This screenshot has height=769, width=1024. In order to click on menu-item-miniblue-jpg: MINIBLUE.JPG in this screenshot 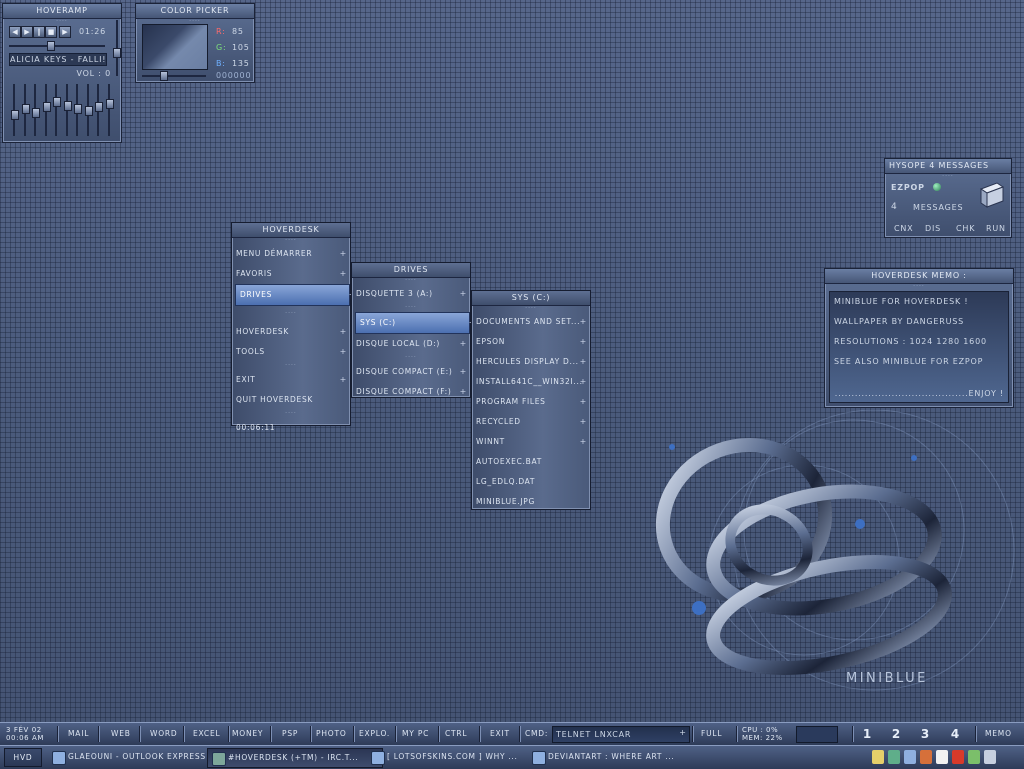, I will do `click(531, 502)`.